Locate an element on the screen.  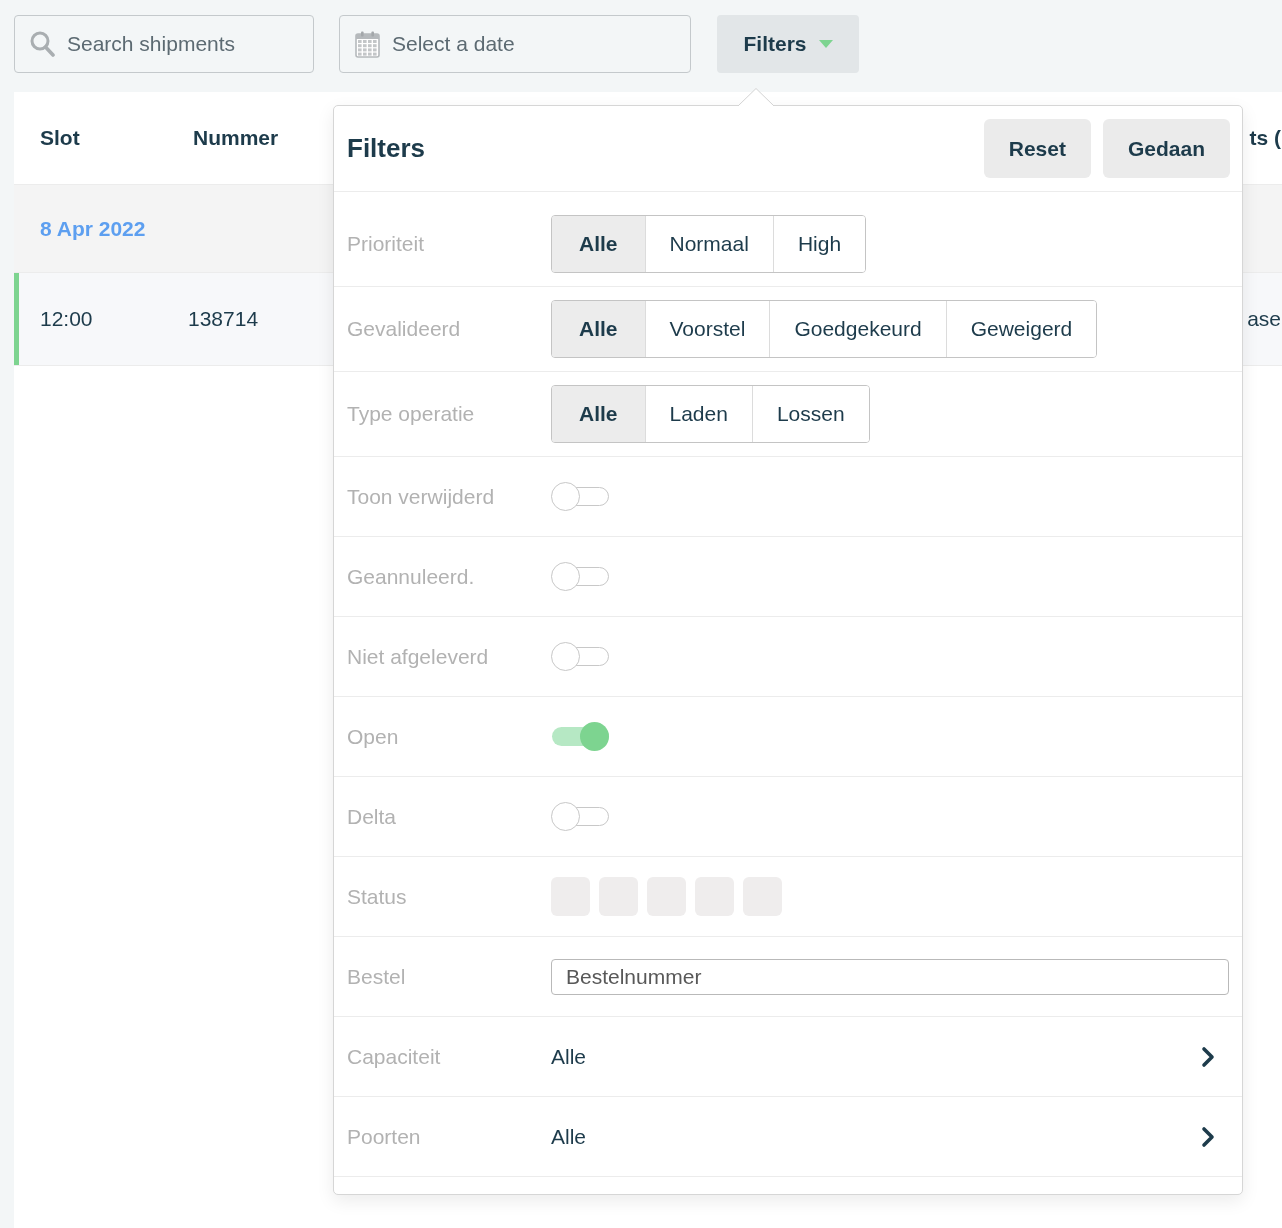
filter-label: Gevalideerd is located at coordinates (404, 329).